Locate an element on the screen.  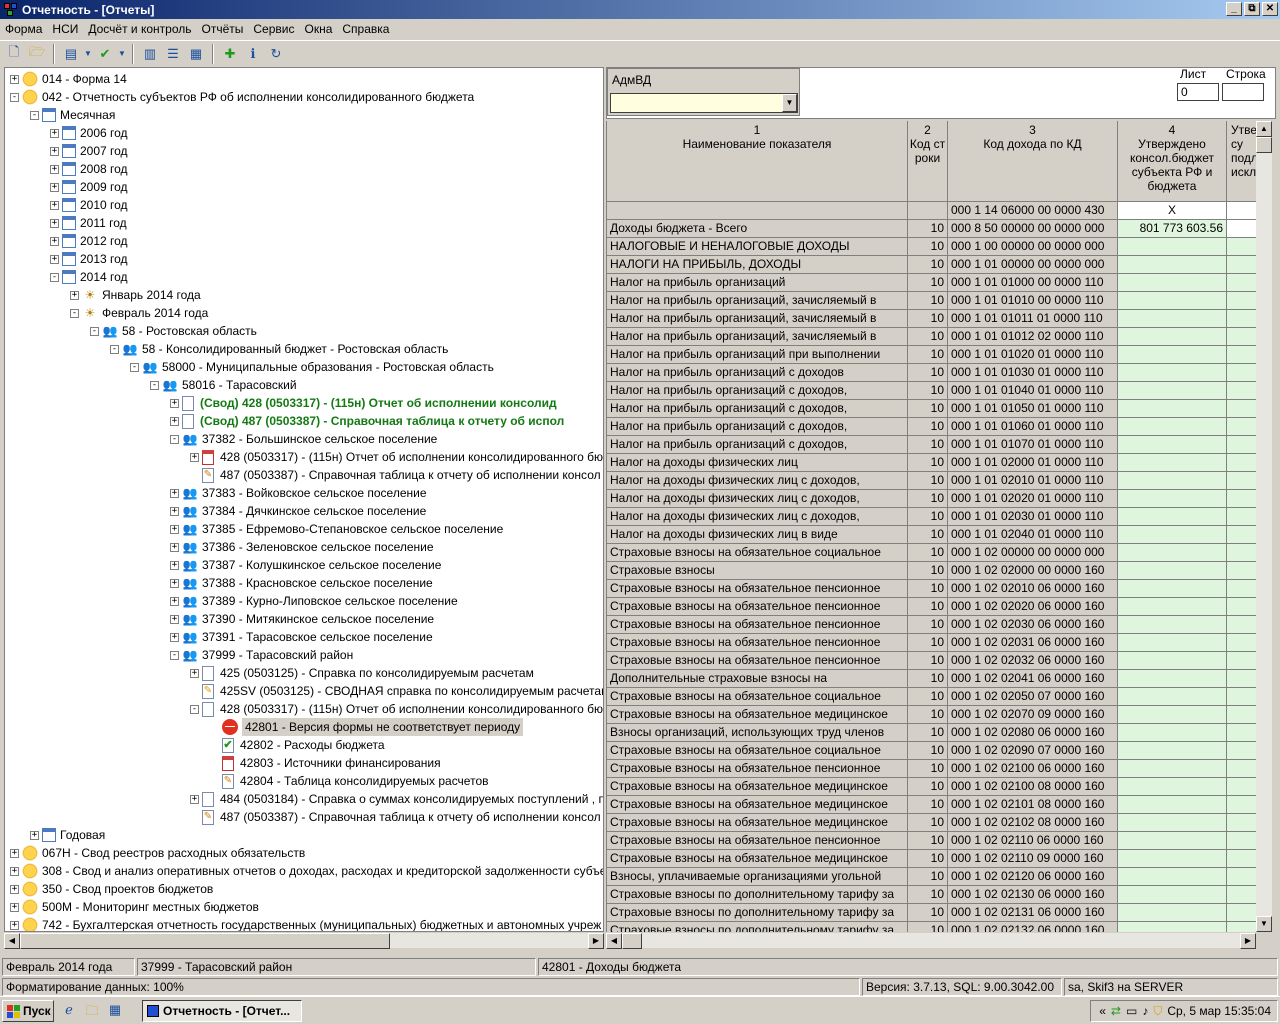
table-cell: 000 1 02 02130 06 0000 160 is located at coordinates (1033, 895).